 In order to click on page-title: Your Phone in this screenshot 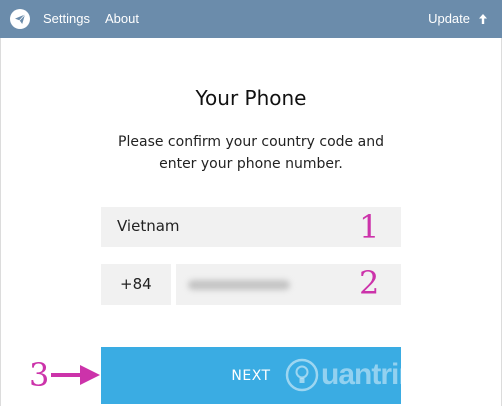, I will do `click(251, 98)`.